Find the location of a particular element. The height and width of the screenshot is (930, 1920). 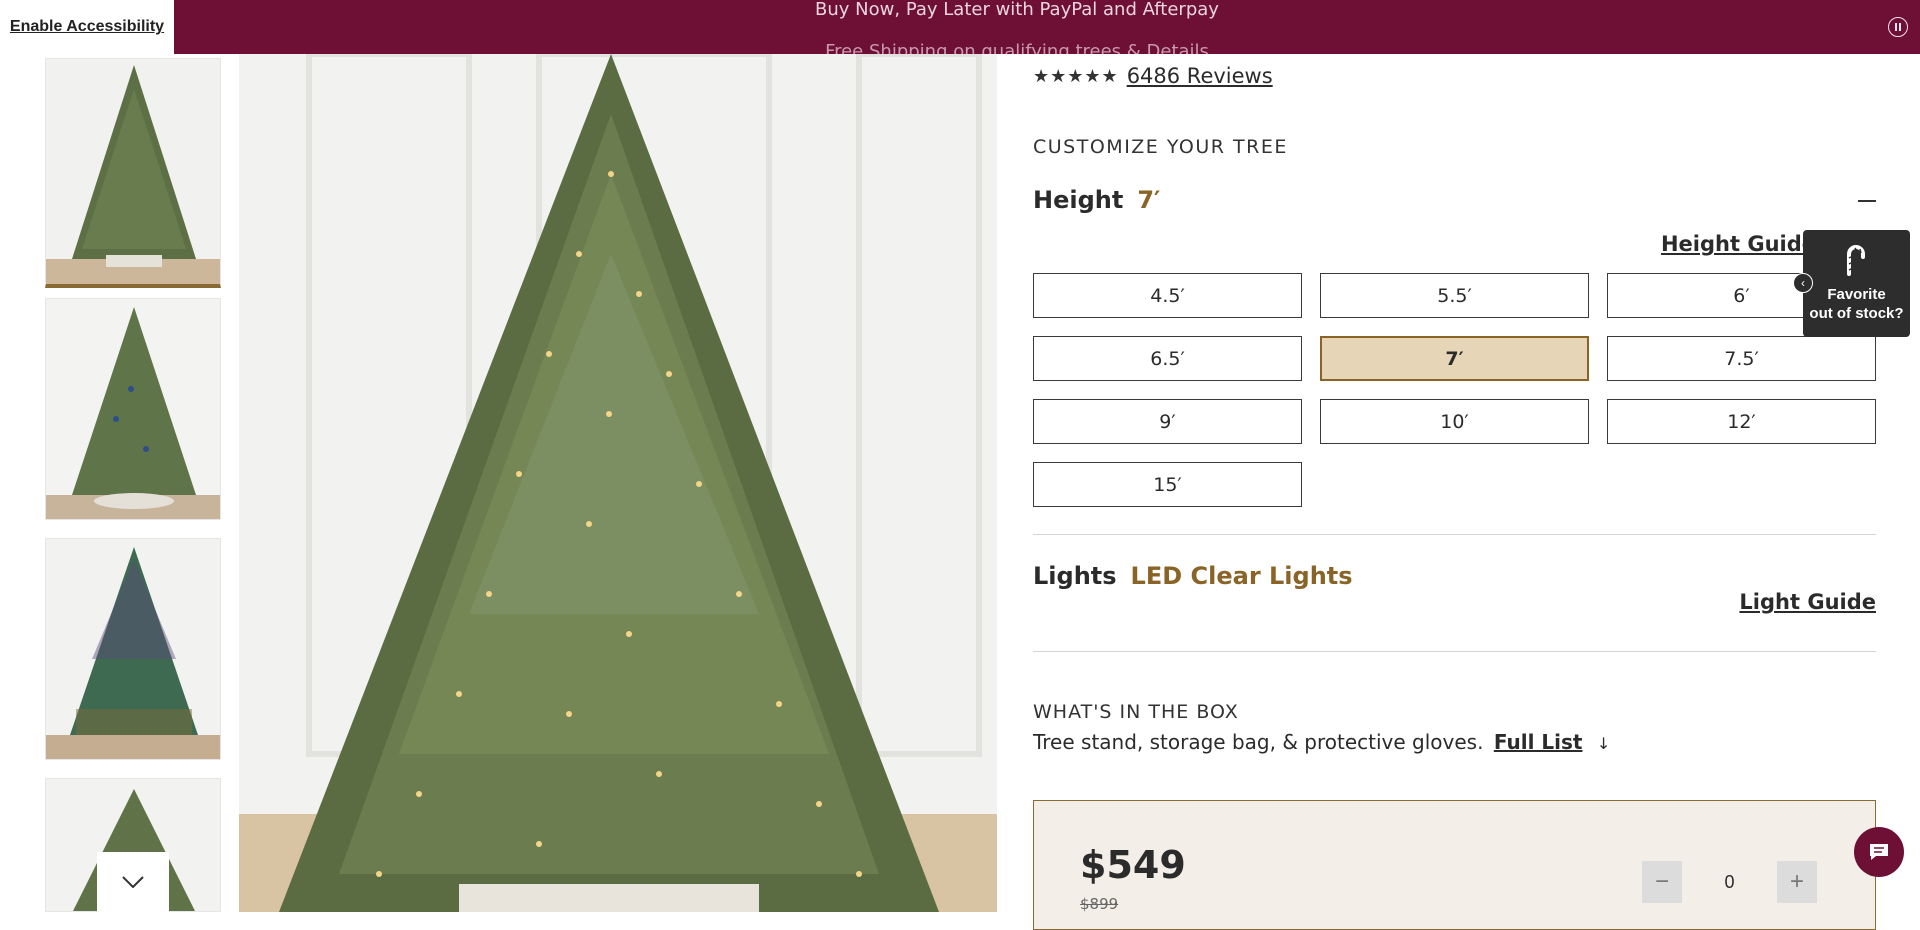

collapse-icon is located at coordinates (1867, 201).